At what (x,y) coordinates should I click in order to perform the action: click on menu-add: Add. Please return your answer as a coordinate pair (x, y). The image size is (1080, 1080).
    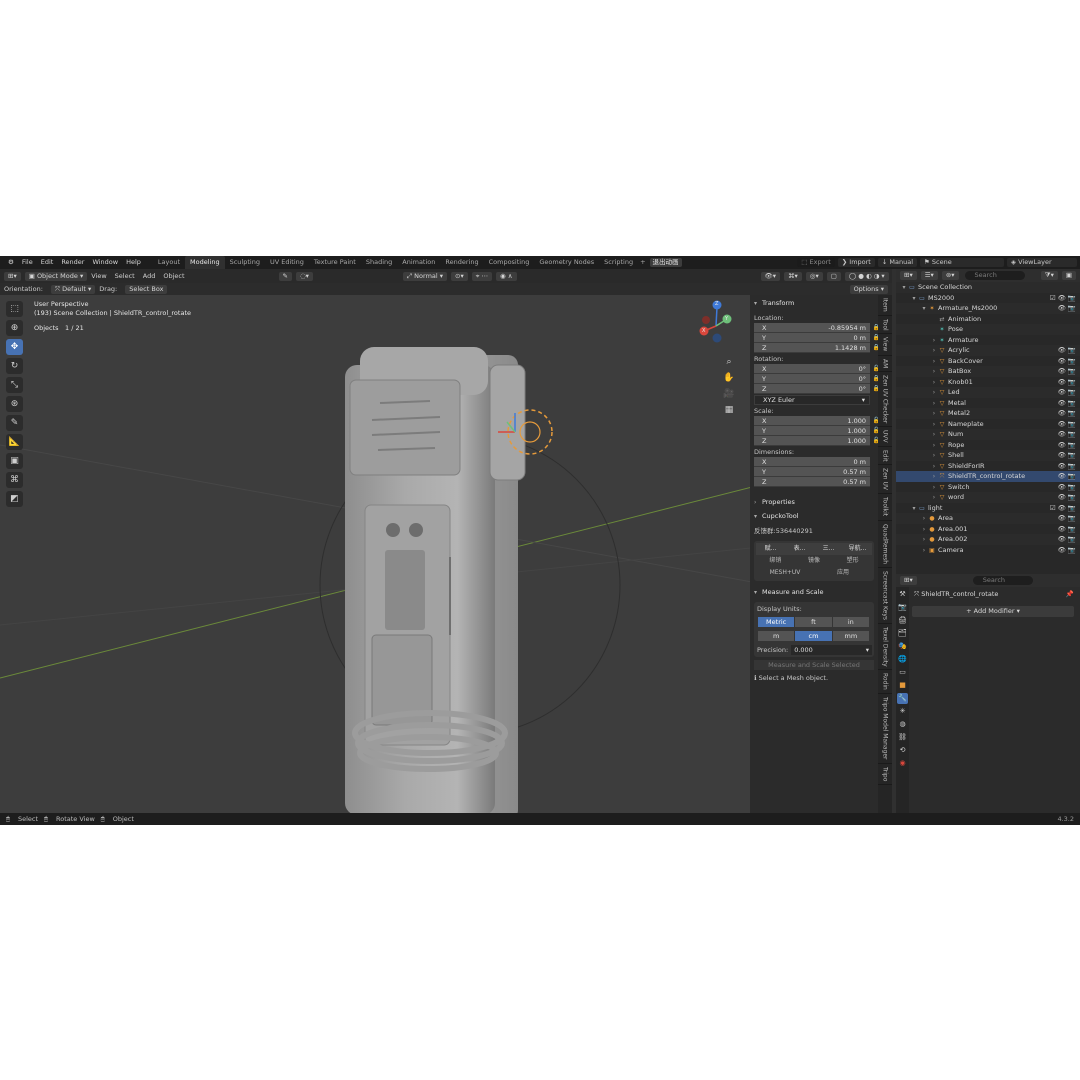
    Looking at the image, I should click on (149, 276).